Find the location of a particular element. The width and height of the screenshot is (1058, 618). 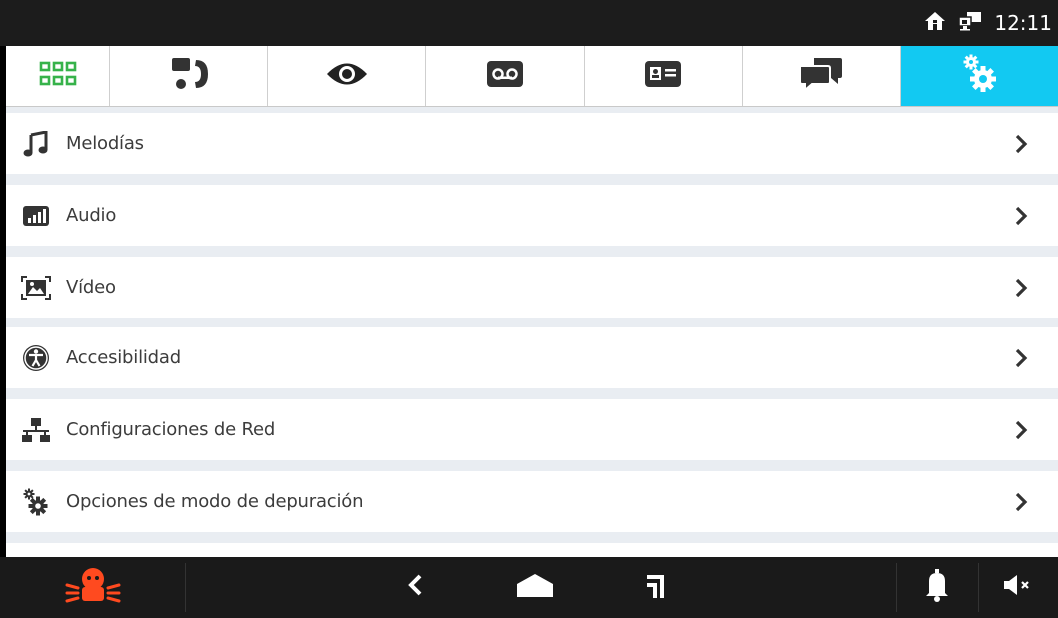

bell-icon is located at coordinates (937, 587).